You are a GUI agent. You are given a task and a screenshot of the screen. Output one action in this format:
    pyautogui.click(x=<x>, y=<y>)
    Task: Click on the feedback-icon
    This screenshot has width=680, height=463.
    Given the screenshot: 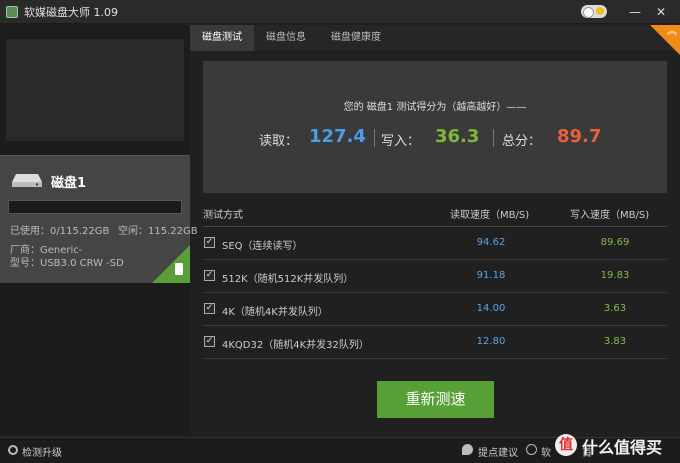 What is the action you would take?
    pyautogui.click(x=467, y=449)
    